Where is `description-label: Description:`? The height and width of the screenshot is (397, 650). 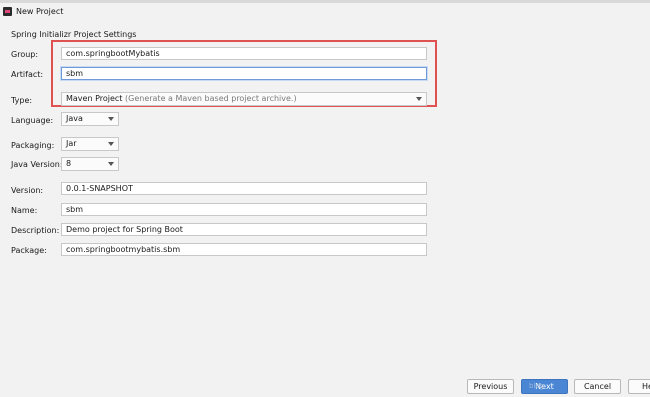 description-label: Description: is located at coordinates (35, 230).